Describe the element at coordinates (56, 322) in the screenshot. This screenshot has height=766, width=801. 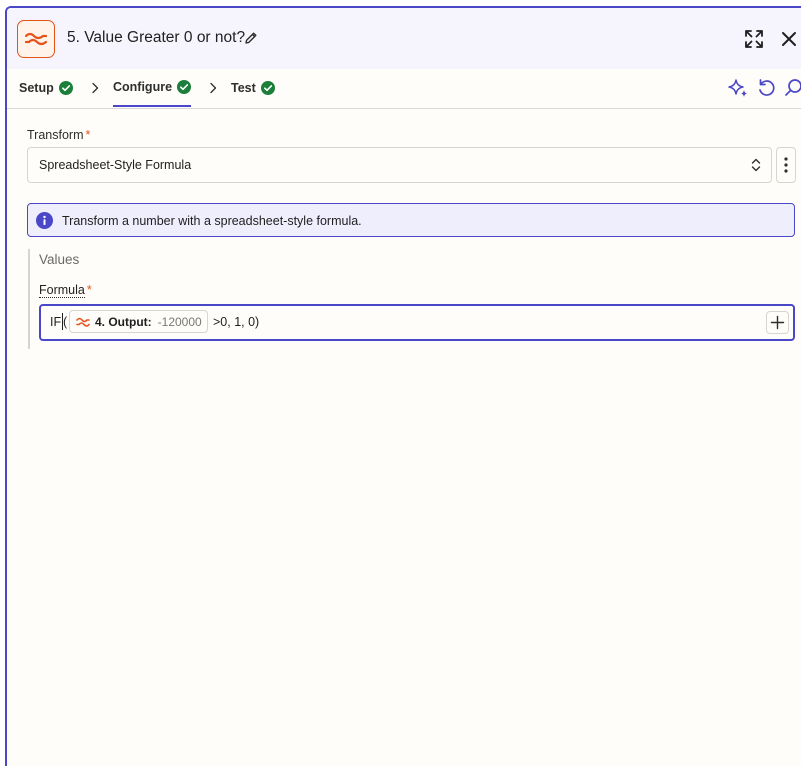
I see `formula-prefix-text: IF` at that location.